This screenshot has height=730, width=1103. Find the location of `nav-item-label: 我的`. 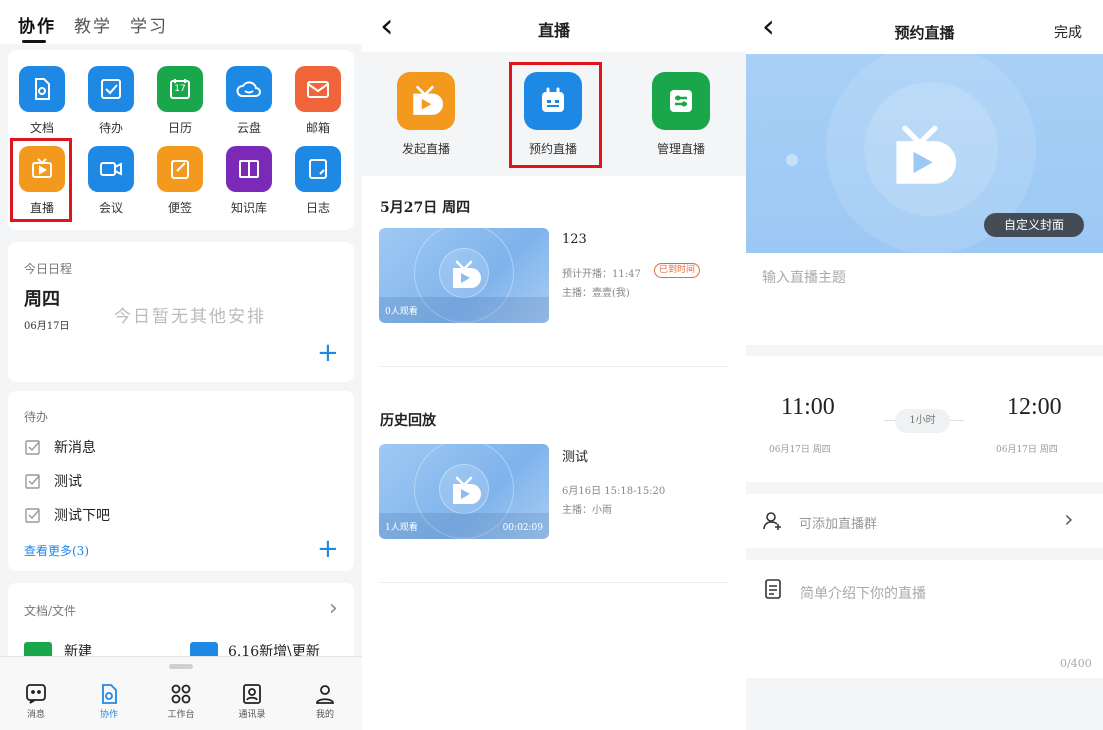

nav-item-label: 我的 is located at coordinates (325, 713).